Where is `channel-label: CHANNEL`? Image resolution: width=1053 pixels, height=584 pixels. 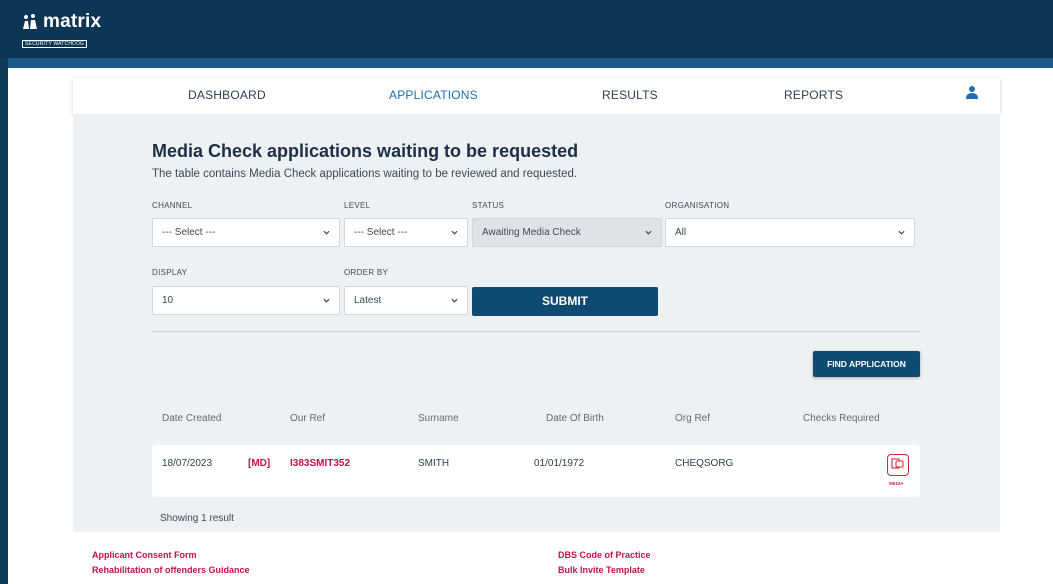
channel-label: CHANNEL is located at coordinates (172, 205).